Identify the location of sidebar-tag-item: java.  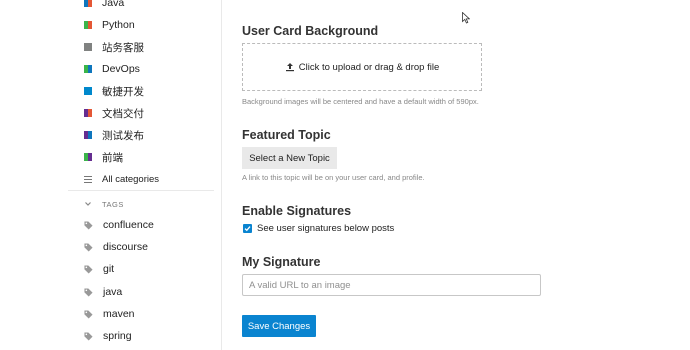
(103, 292).